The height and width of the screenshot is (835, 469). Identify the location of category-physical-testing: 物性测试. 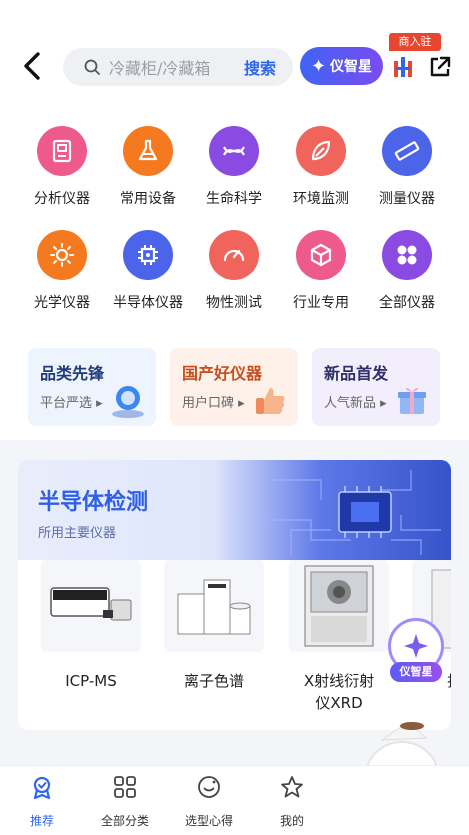
(234, 269).